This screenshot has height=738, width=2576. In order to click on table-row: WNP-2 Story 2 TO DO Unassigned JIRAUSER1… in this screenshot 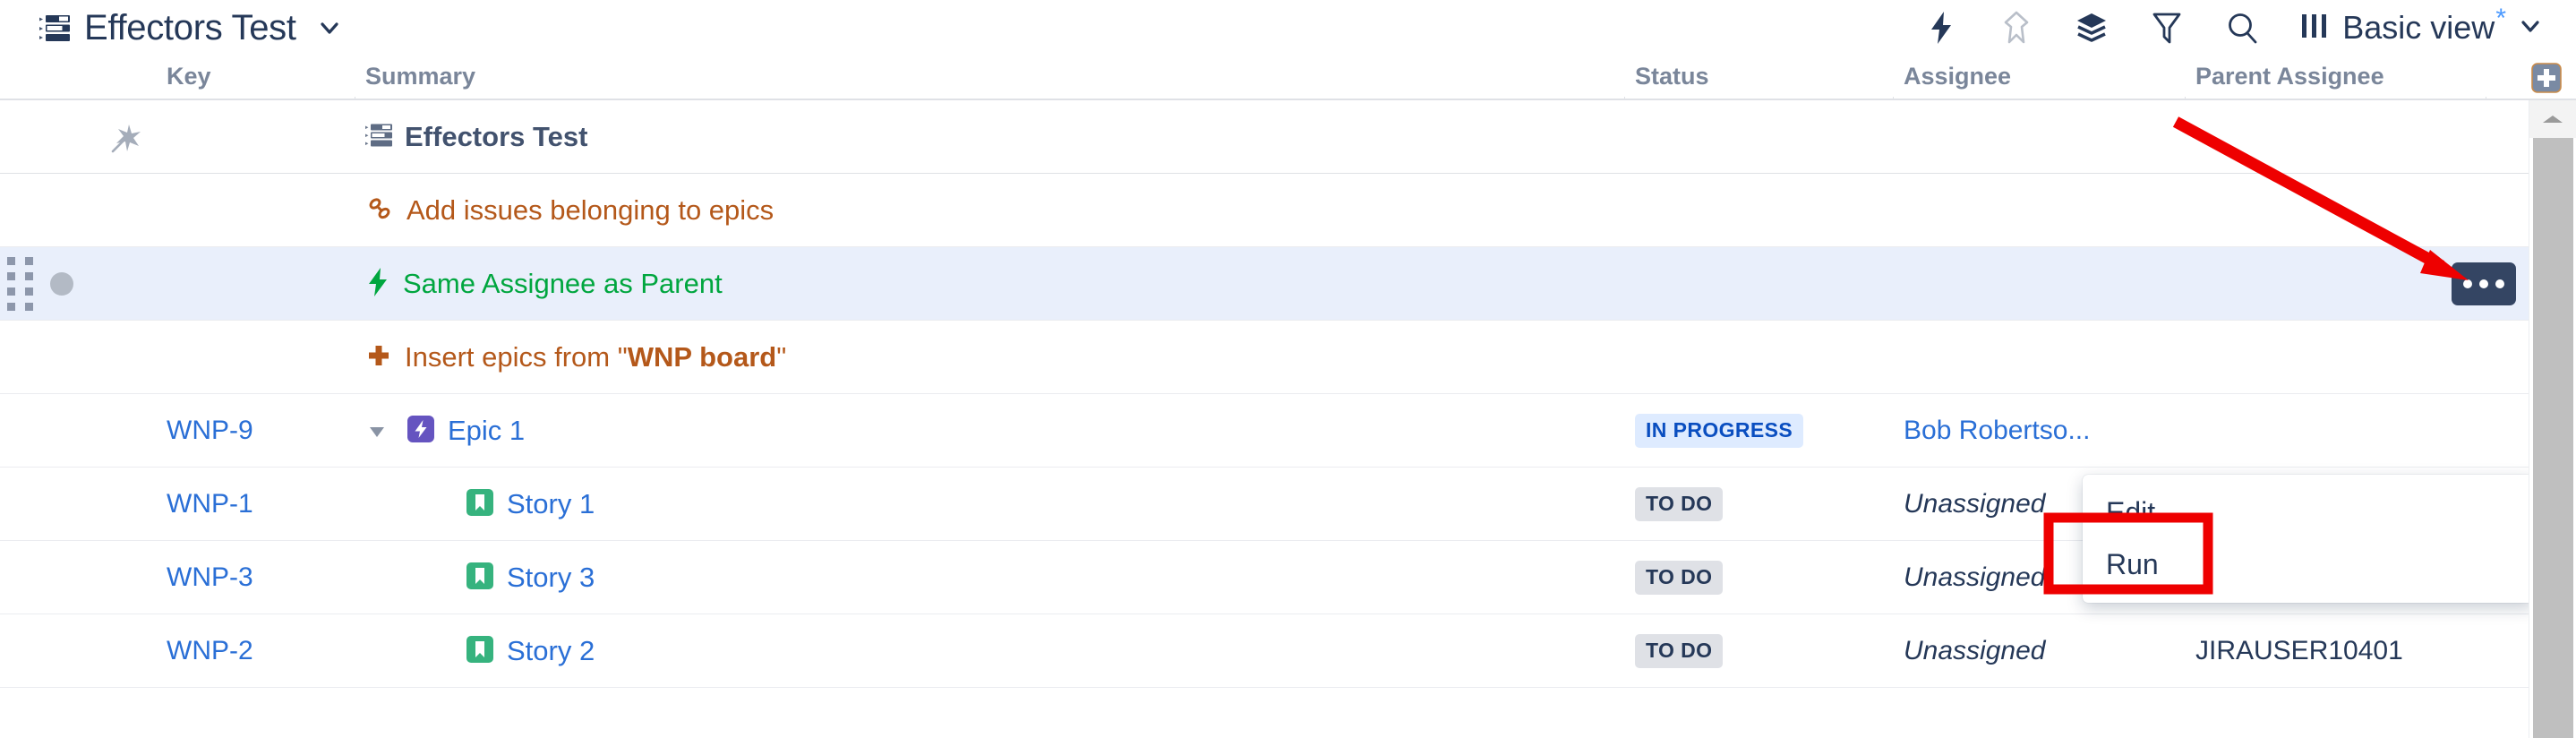, I will do `click(1264, 651)`.